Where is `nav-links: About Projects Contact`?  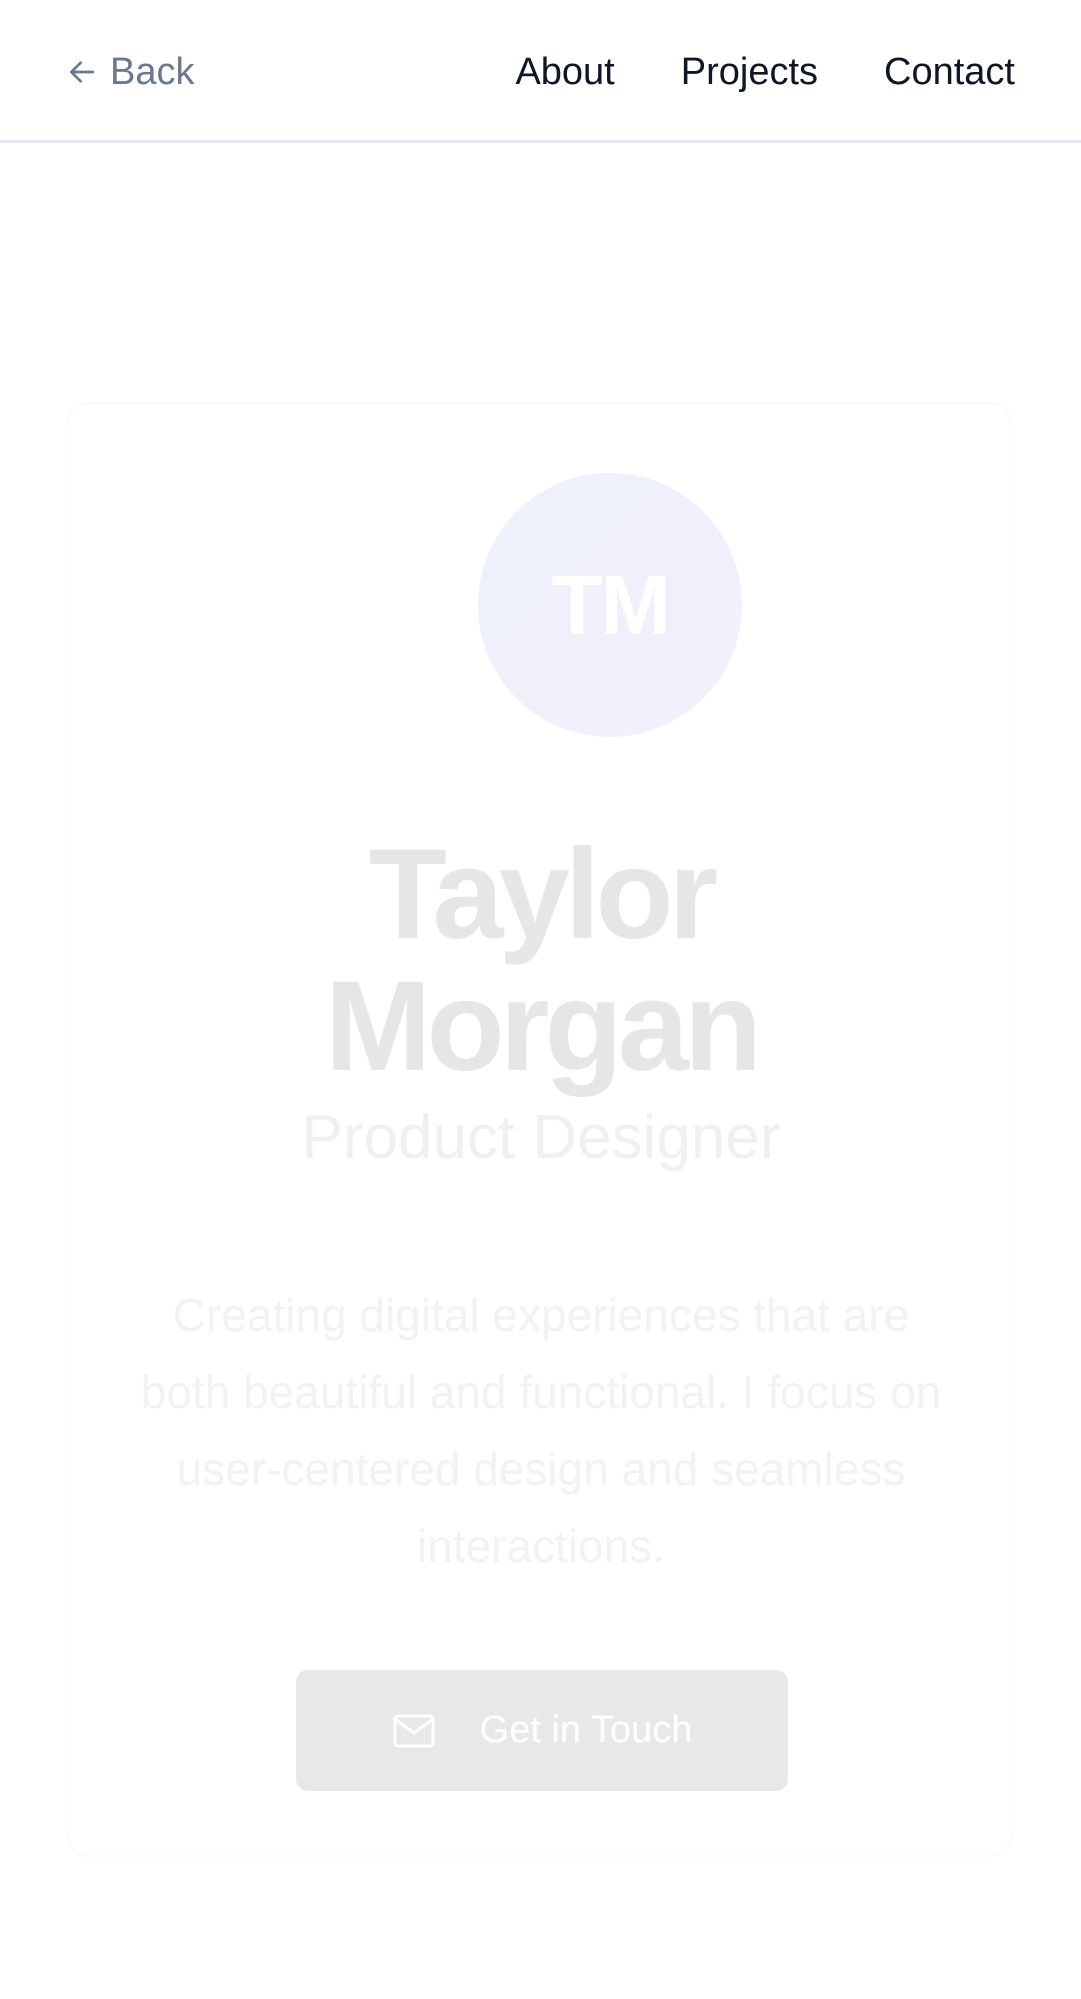 nav-links: About Projects Contact is located at coordinates (765, 72).